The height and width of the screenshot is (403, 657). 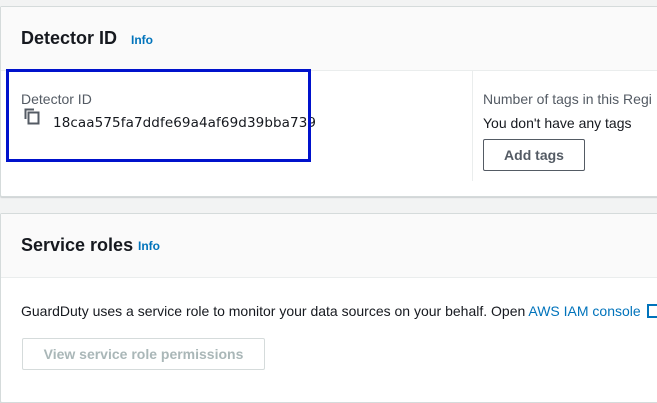 What do you see at coordinates (142, 40) in the screenshot?
I see `detector-info-link: Info` at bounding box center [142, 40].